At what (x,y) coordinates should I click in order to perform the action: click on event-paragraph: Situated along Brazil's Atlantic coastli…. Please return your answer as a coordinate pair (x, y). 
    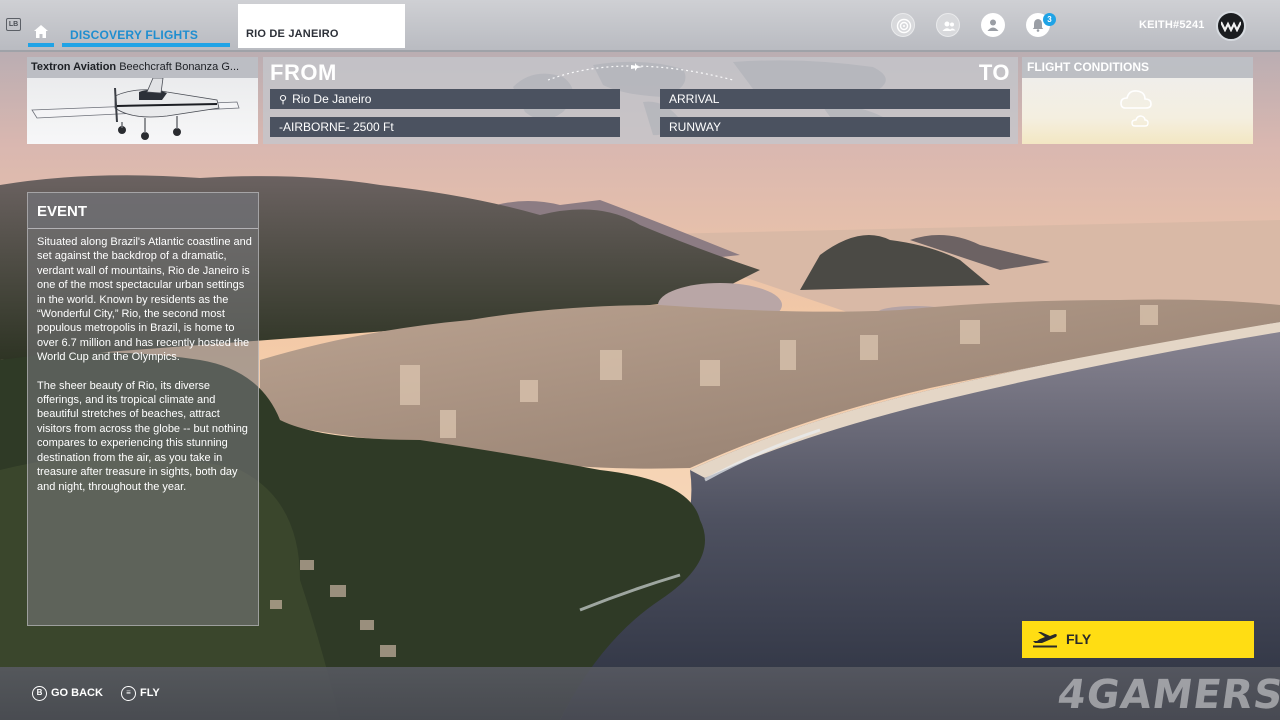
    Looking at the image, I should click on (144, 300).